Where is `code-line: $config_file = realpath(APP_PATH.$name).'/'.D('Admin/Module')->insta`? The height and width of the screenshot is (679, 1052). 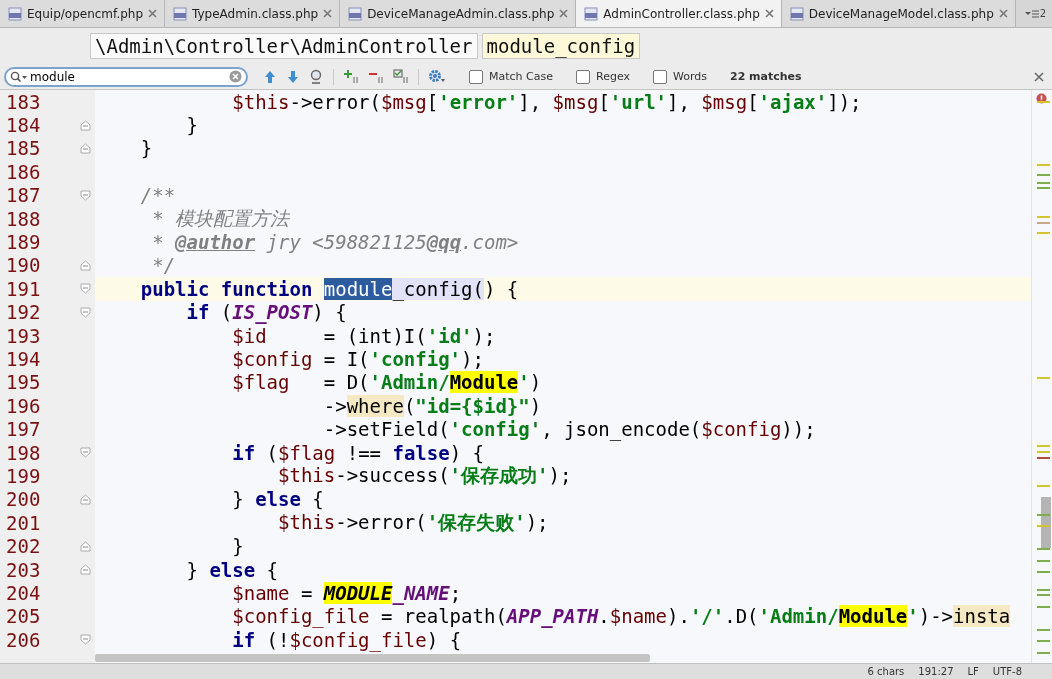 code-line: $config_file = realpath(APP_PATH.$name).'/'.D('Admin/Module')->insta is located at coordinates (621, 616).